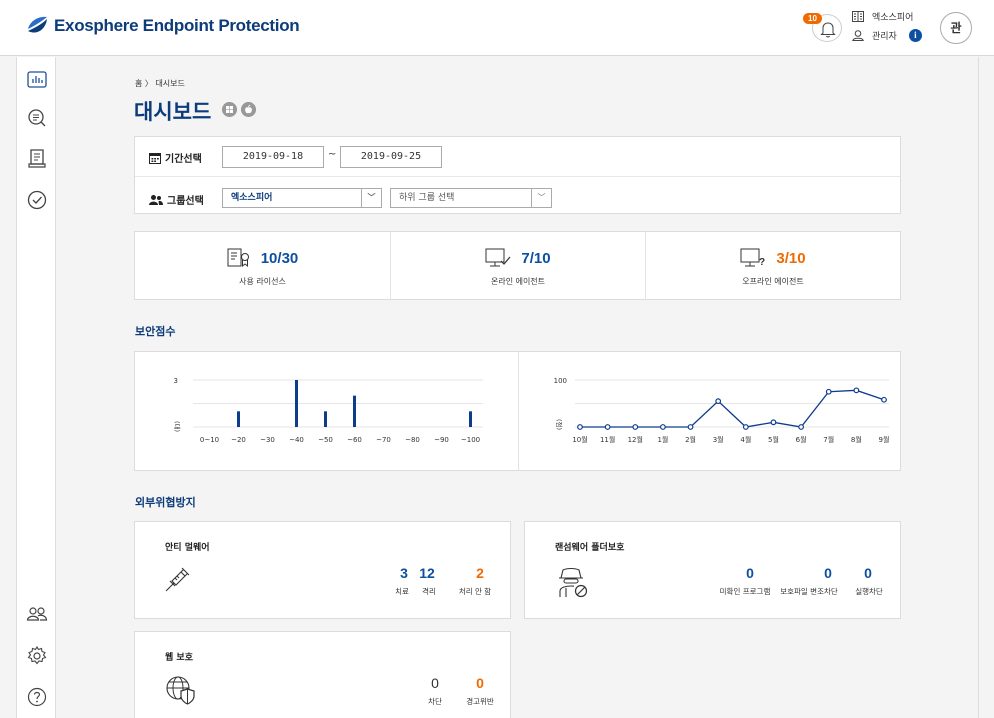  What do you see at coordinates (296, 440) in the screenshot?
I see `x-tick-label: ~40` at bounding box center [296, 440].